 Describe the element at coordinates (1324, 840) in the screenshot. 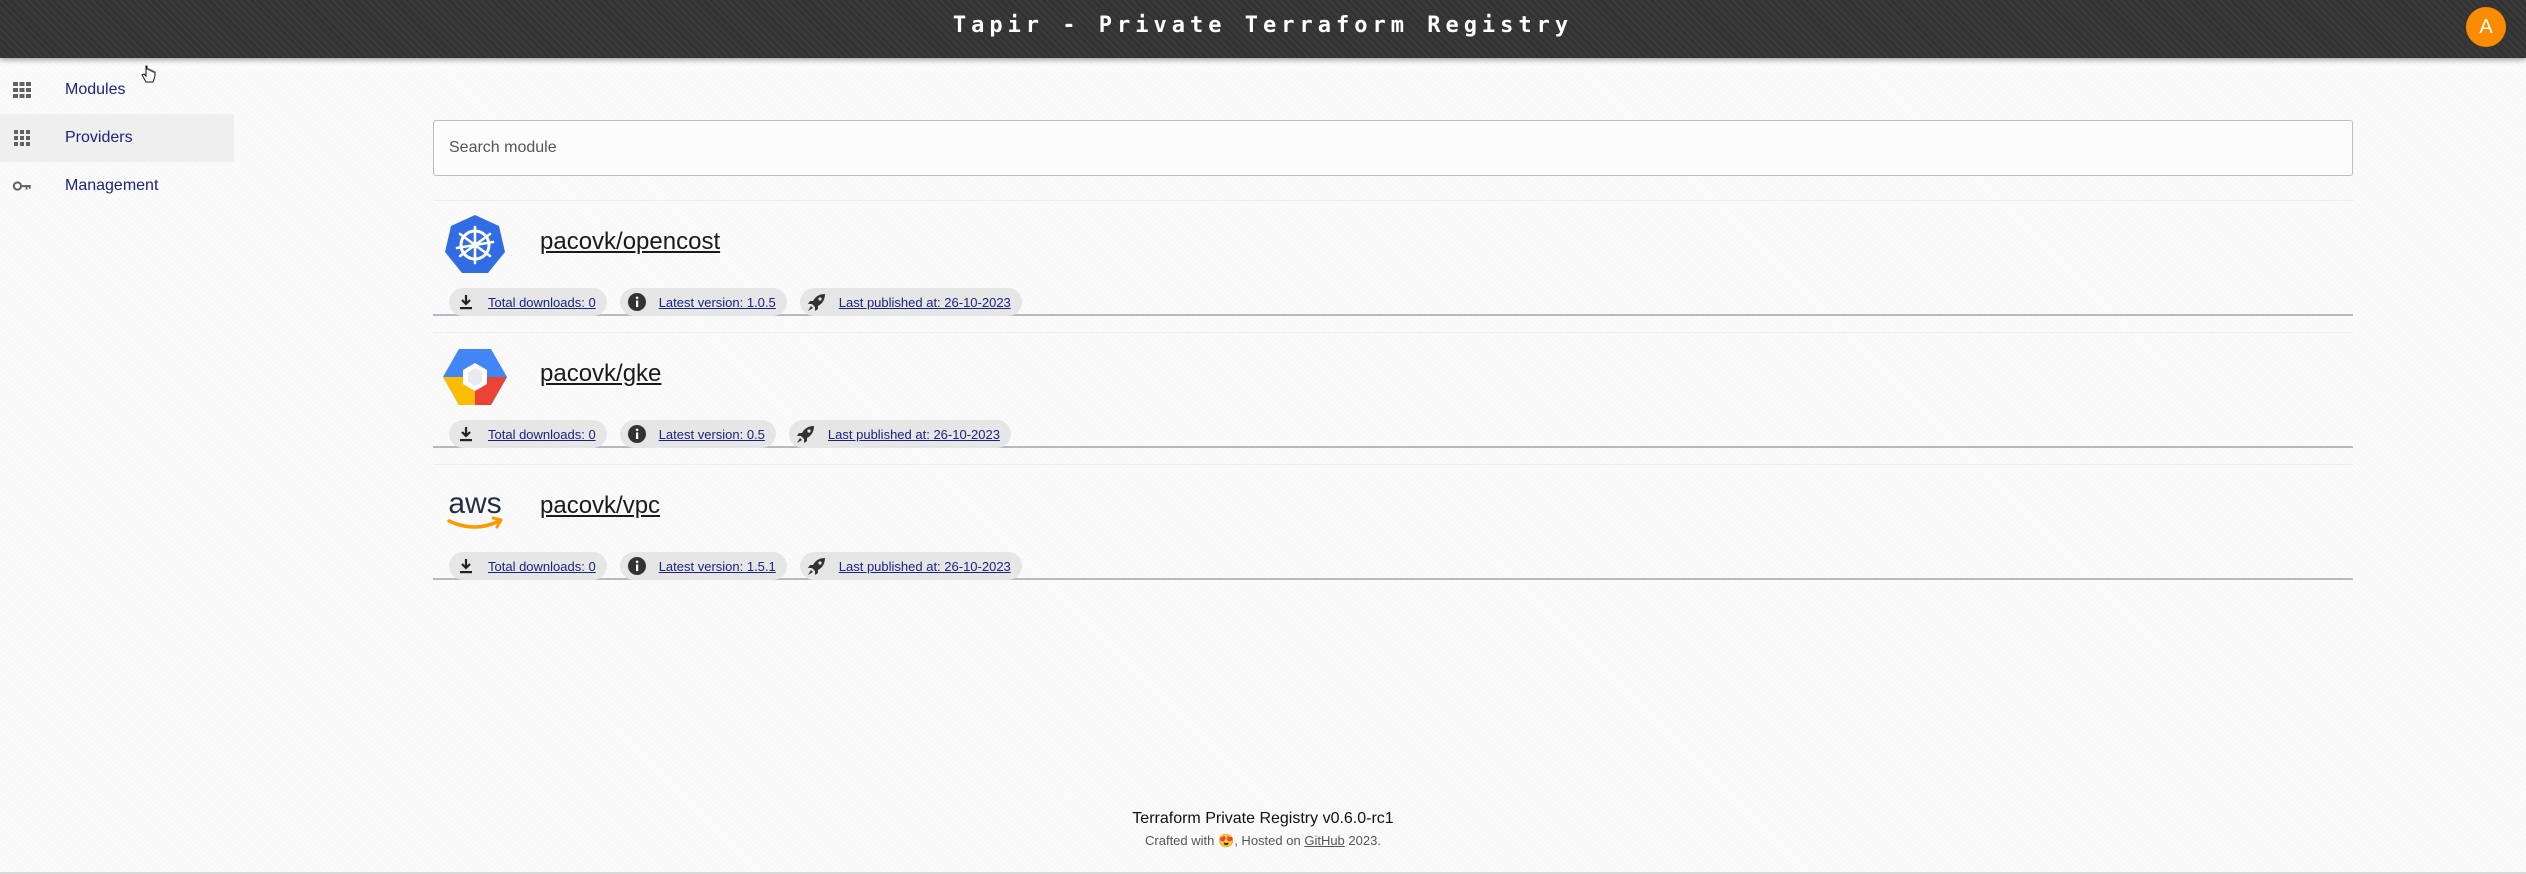

I see `github-link: GitHub` at that location.